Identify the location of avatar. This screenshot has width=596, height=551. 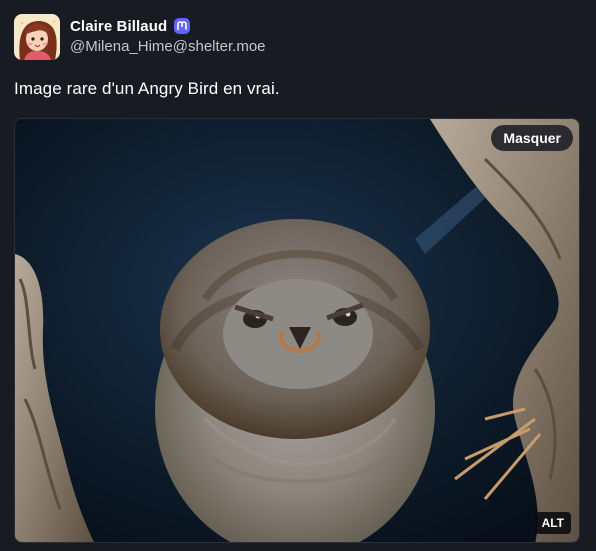
(37, 37).